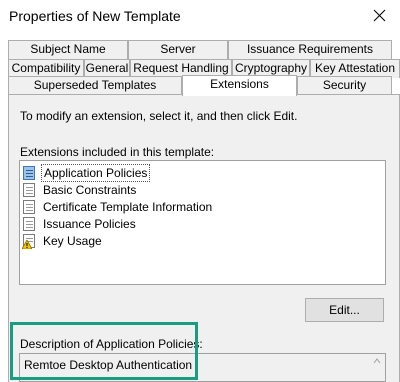  Describe the element at coordinates (310, 49) in the screenshot. I see `tab-issuance-requirements: Issuance Requirements` at that location.